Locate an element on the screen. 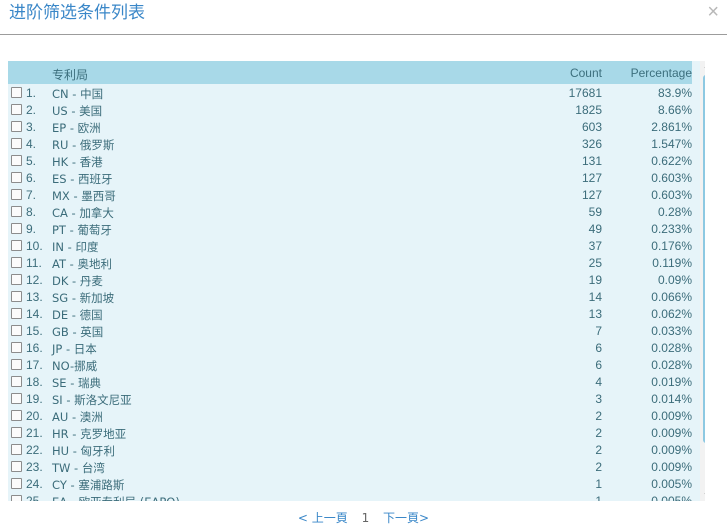  table-row: 23. TW - 台湾 2 0.009% is located at coordinates (350, 466).